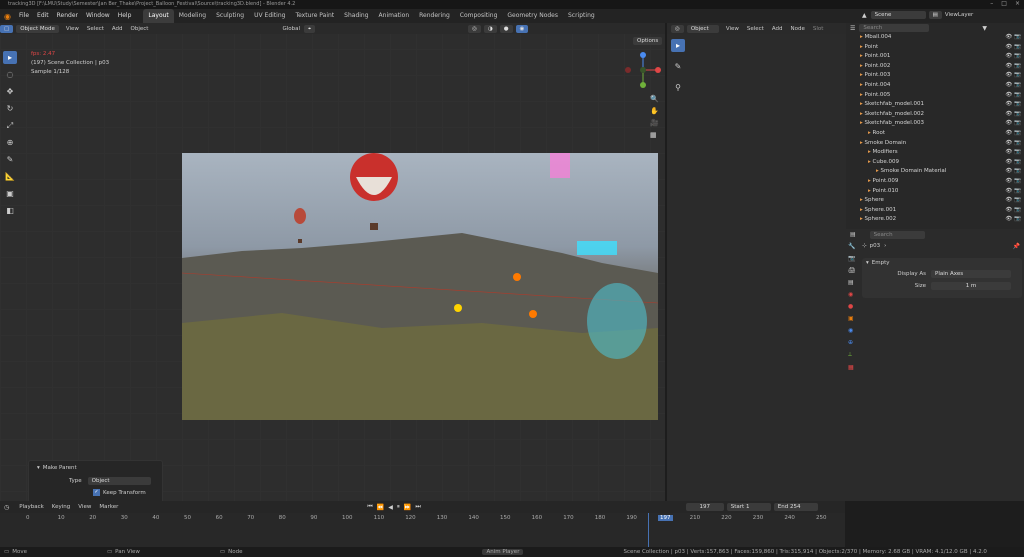  Describe the element at coordinates (853, 234) in the screenshot. I see `properties-type-icon: ▤` at that location.